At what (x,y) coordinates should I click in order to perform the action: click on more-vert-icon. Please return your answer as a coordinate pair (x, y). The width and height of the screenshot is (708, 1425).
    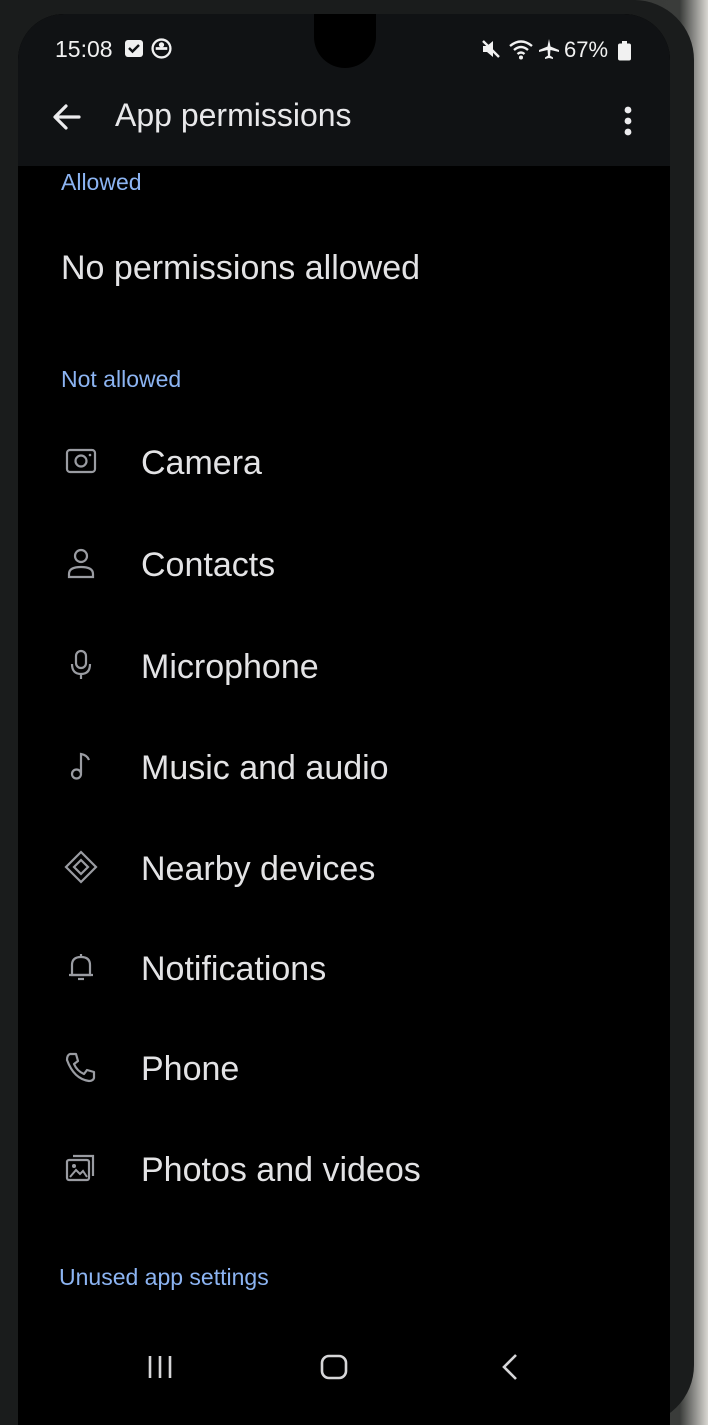
    Looking at the image, I should click on (628, 122).